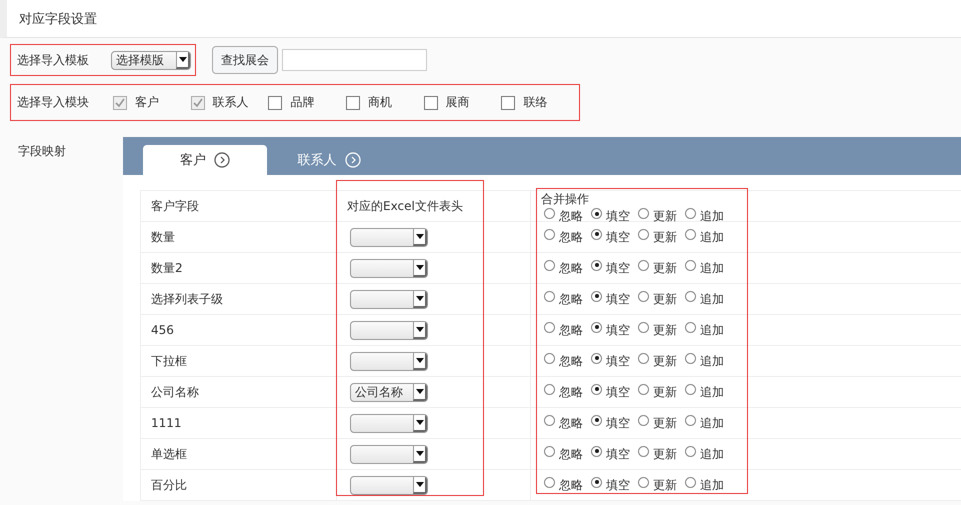 This screenshot has width=961, height=505. What do you see at coordinates (385, 102) in the screenshot?
I see `module-checkbox: 商机` at bounding box center [385, 102].